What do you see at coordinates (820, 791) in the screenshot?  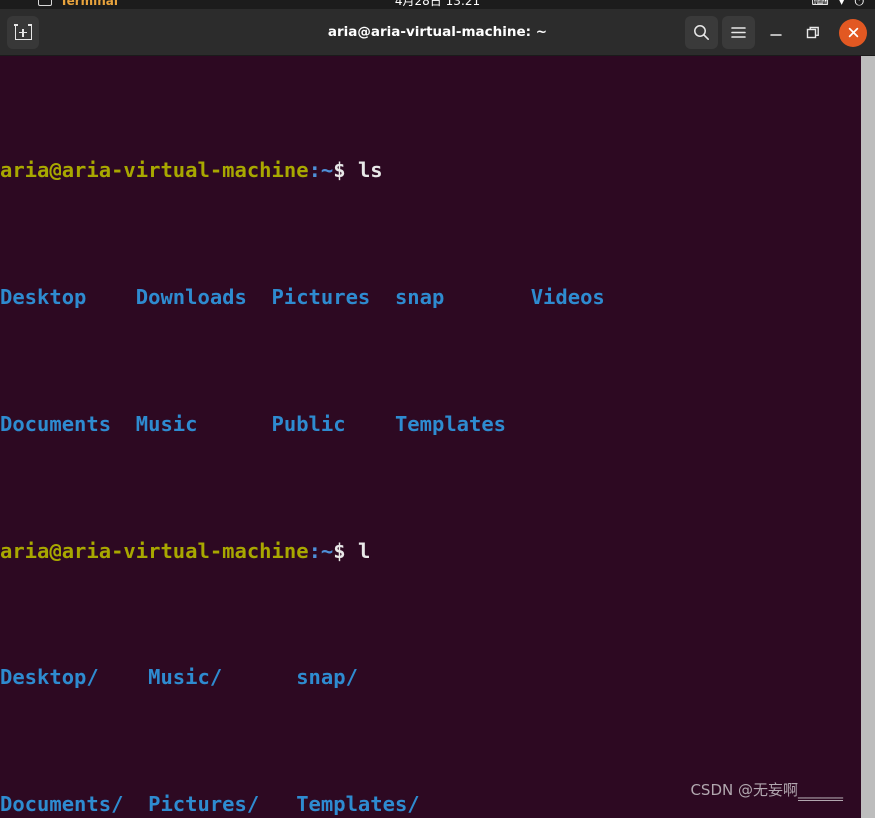 I see `watermark-tail: ______` at bounding box center [820, 791].